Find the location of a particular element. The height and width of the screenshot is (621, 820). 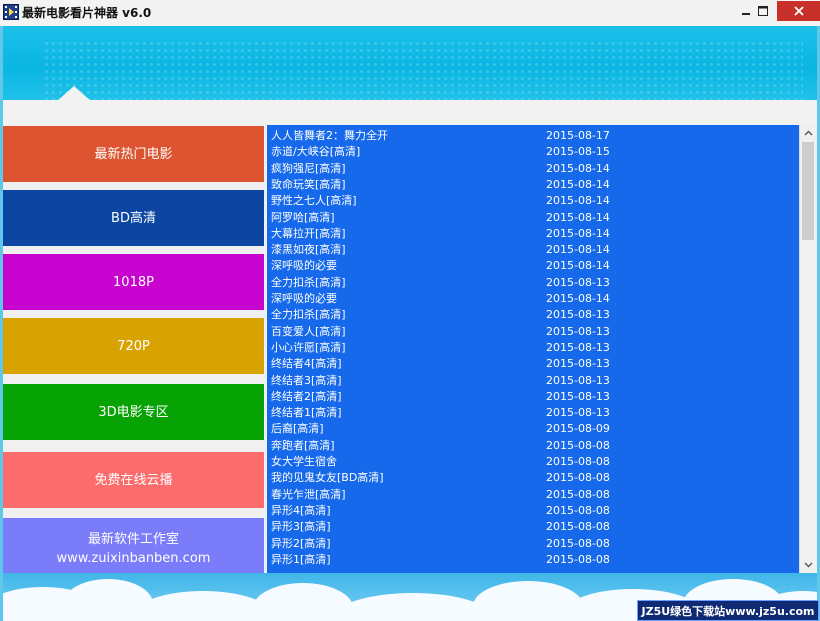

movie-row: 奔跑者[高清] 2015-08-08 is located at coordinates (533, 446).